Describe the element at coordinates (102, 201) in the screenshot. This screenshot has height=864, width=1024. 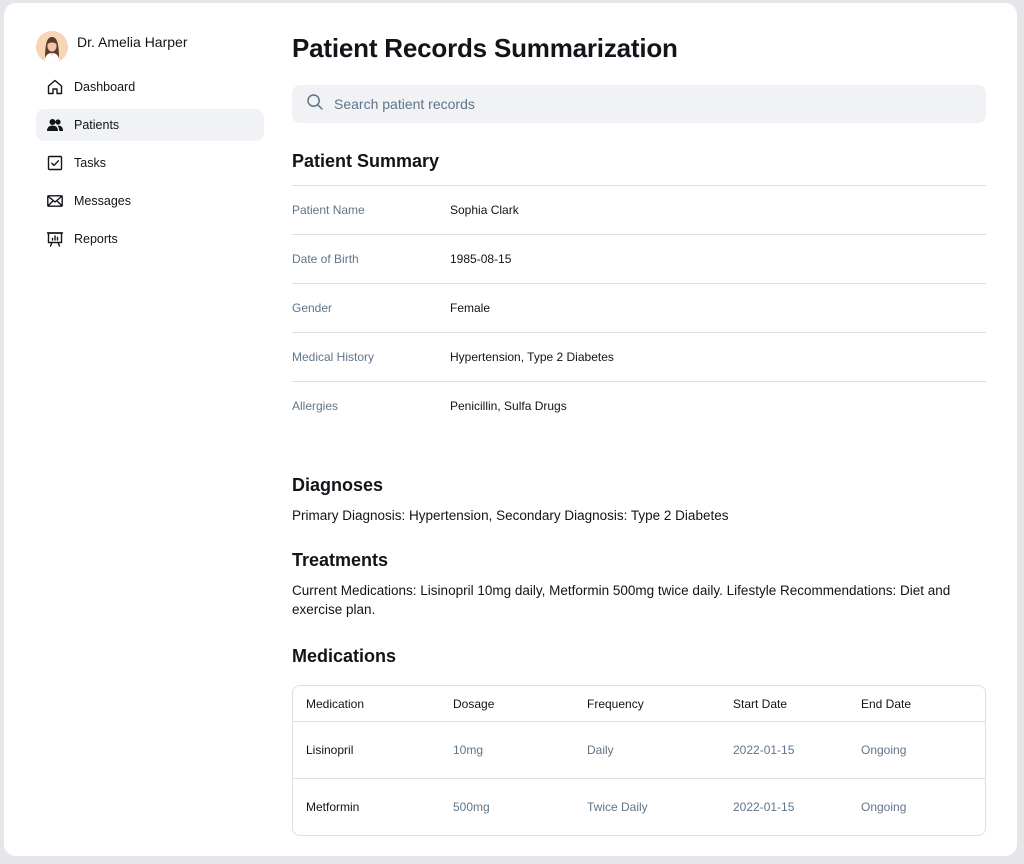
I see `sidebar-item-label: Messages` at that location.